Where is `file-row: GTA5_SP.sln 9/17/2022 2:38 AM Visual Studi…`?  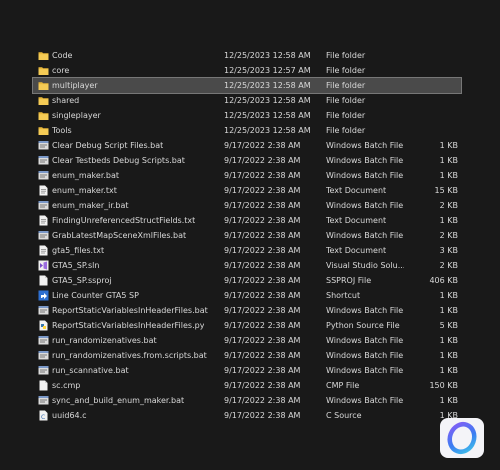
file-row: GTA5_SP.sln 9/17/2022 2:38 AM Visual Studi… is located at coordinates (247, 265).